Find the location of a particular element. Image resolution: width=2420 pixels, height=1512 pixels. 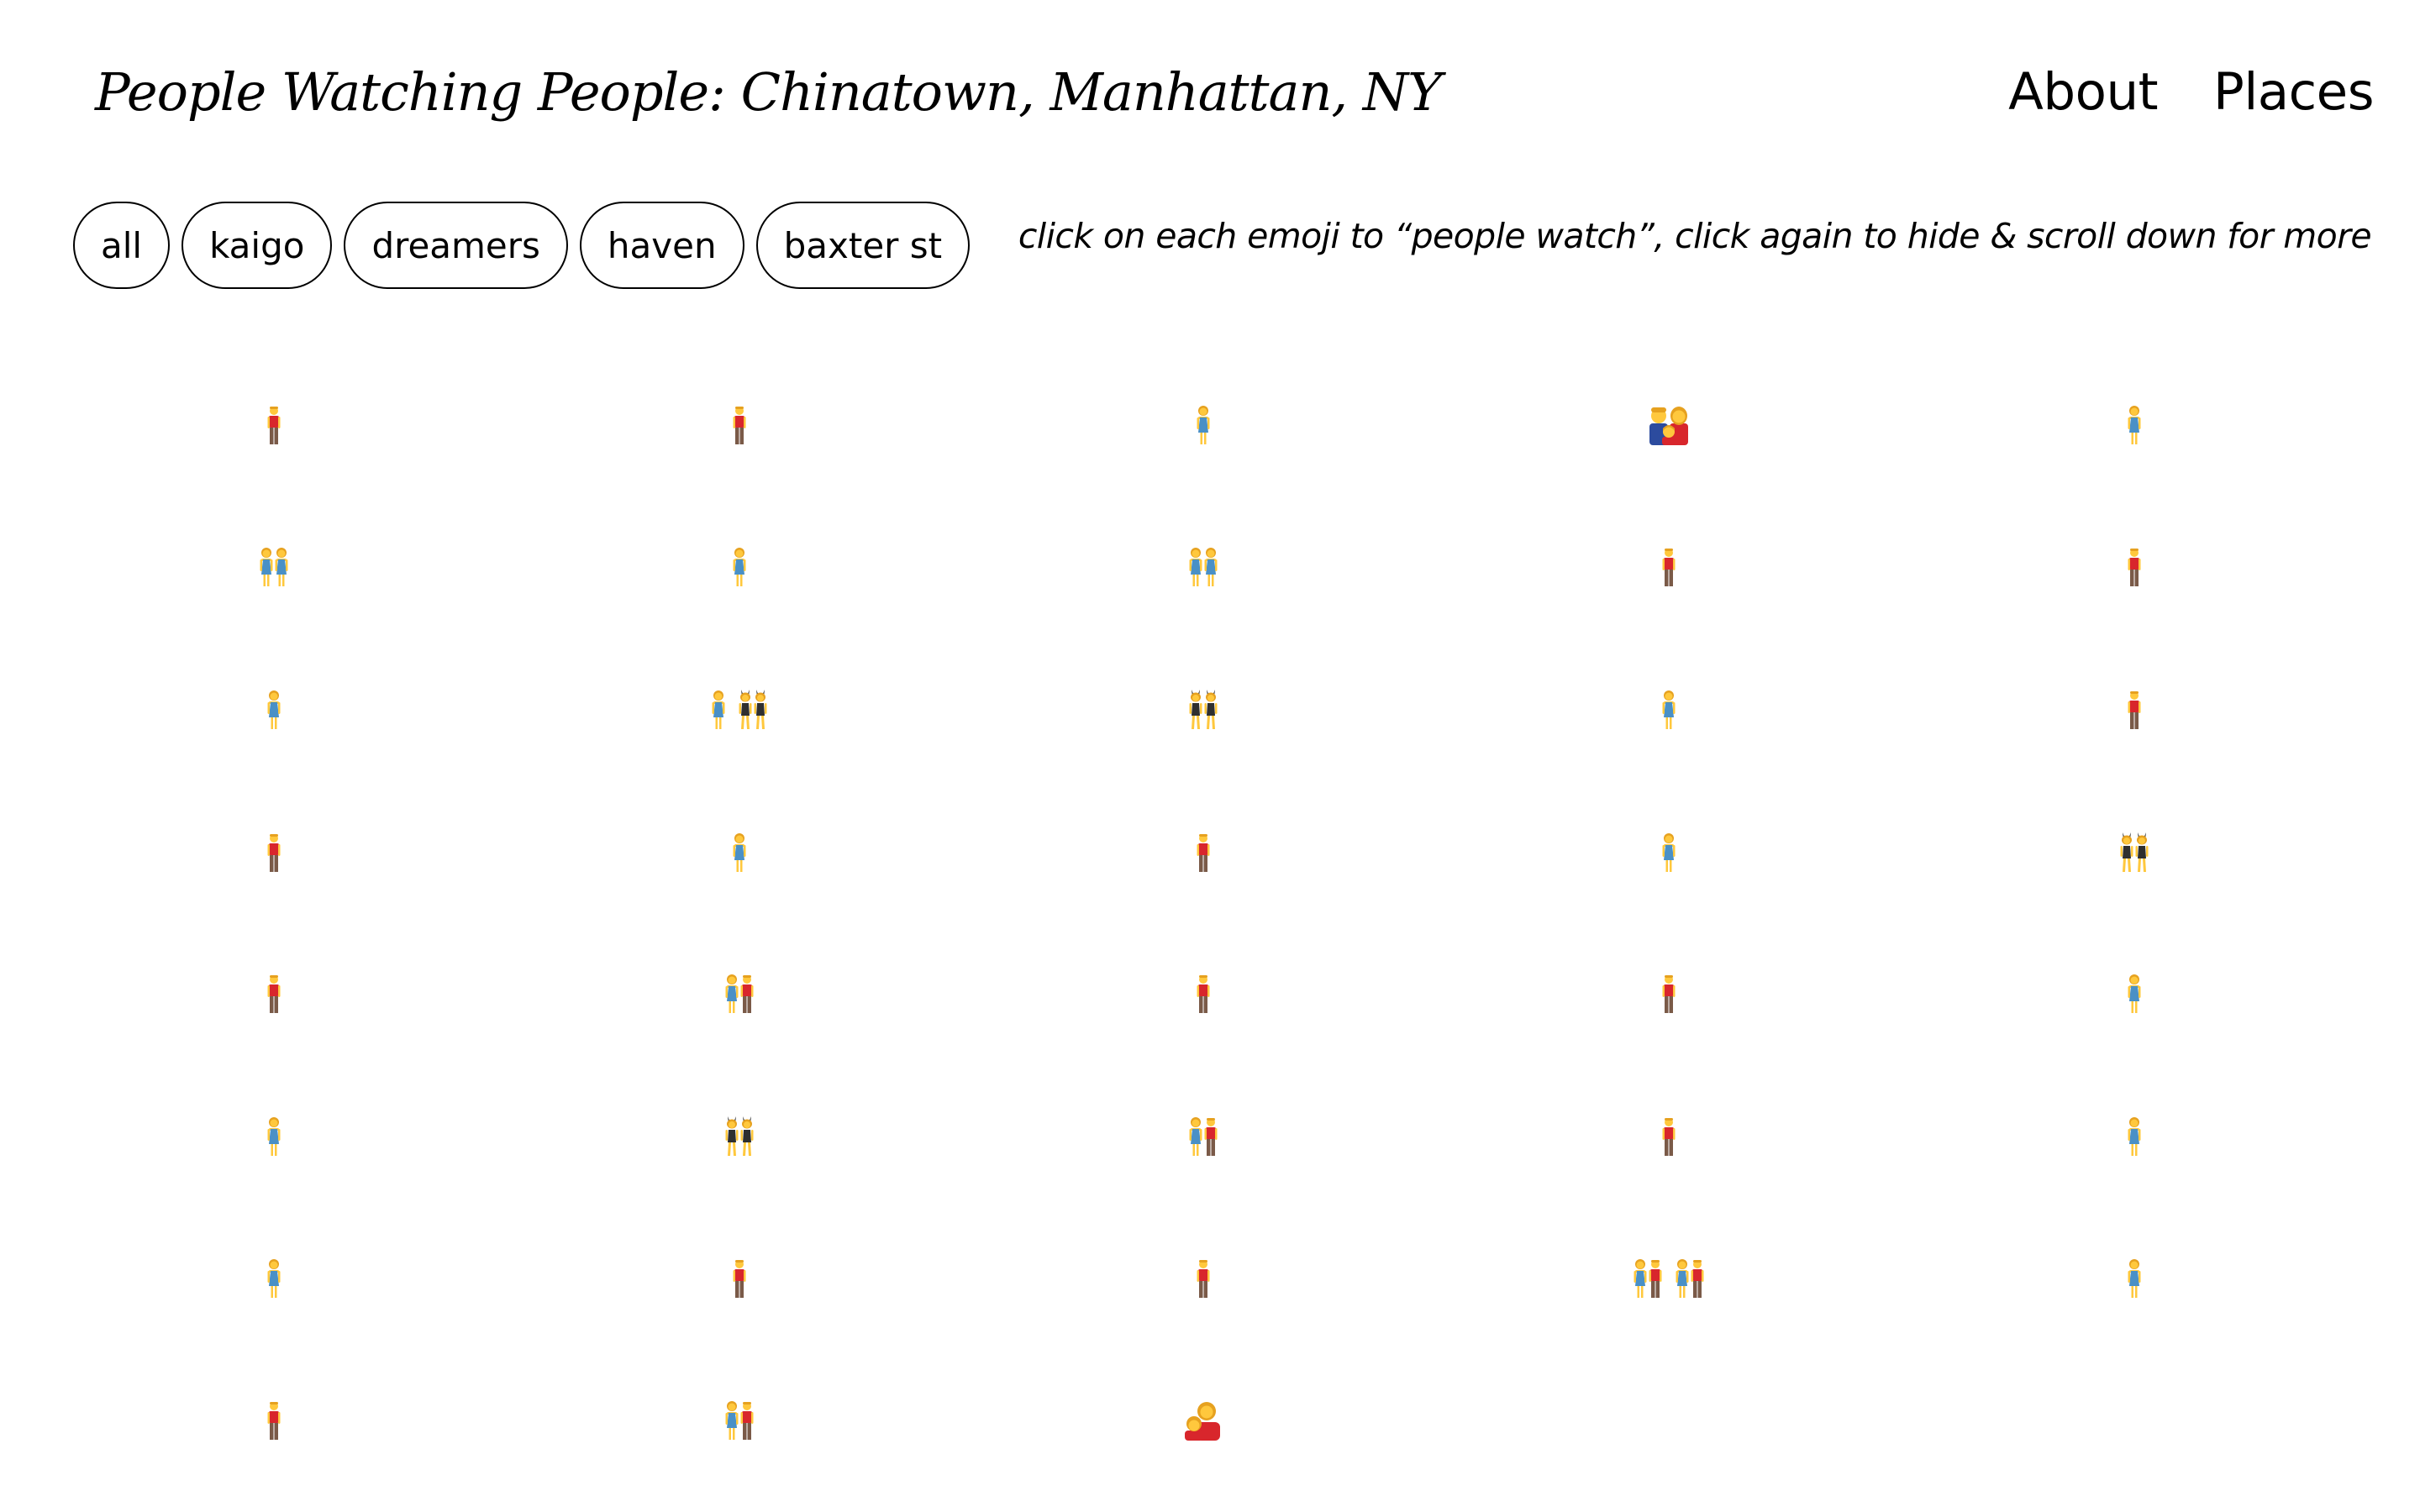

woman-and-bunny-pair-emoji-button is located at coordinates (739, 710).